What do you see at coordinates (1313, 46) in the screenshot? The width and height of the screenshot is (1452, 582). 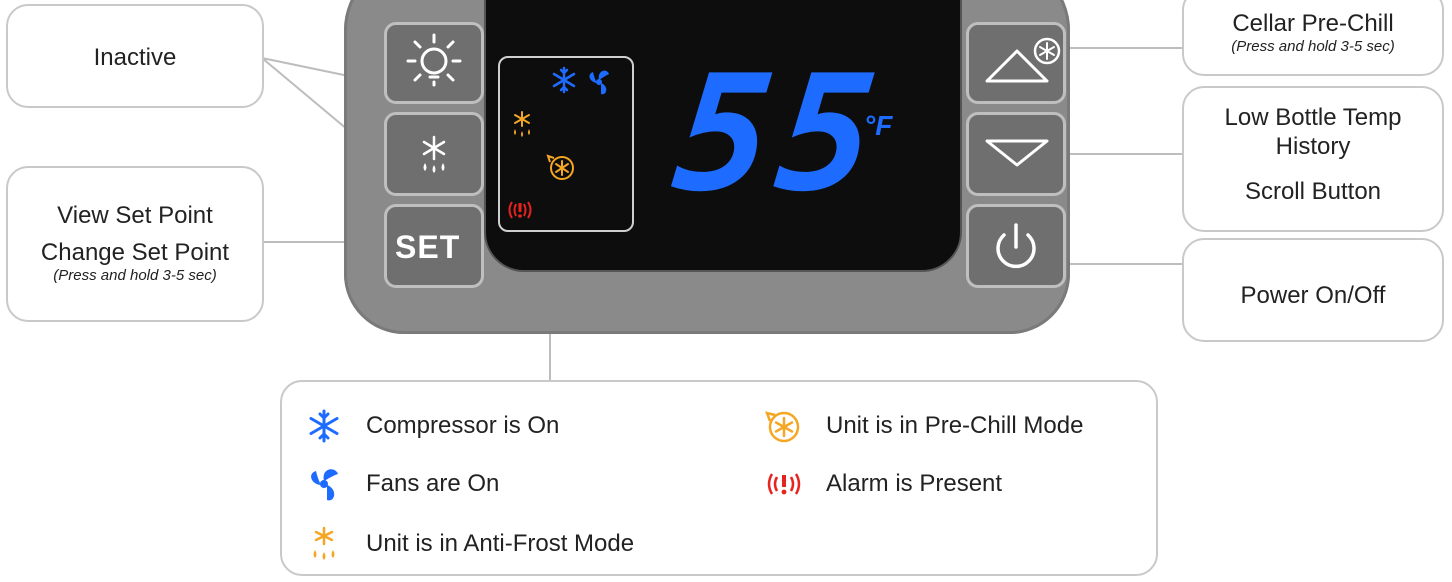 I see `prechill-note-text: (Press and hold 3-5 sec)` at bounding box center [1313, 46].